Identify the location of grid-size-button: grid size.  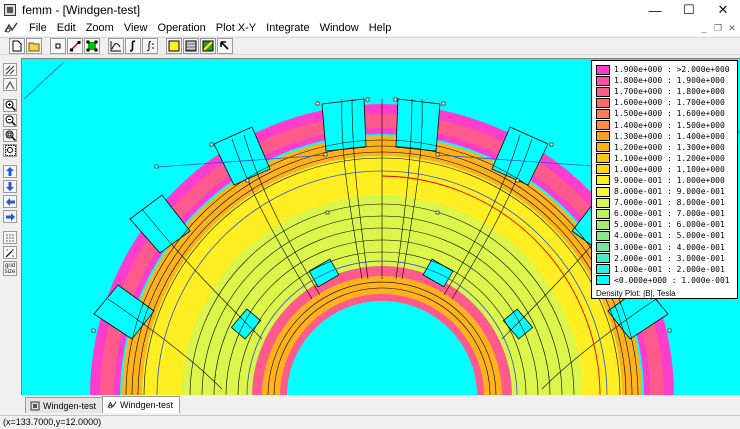
(10, 268).